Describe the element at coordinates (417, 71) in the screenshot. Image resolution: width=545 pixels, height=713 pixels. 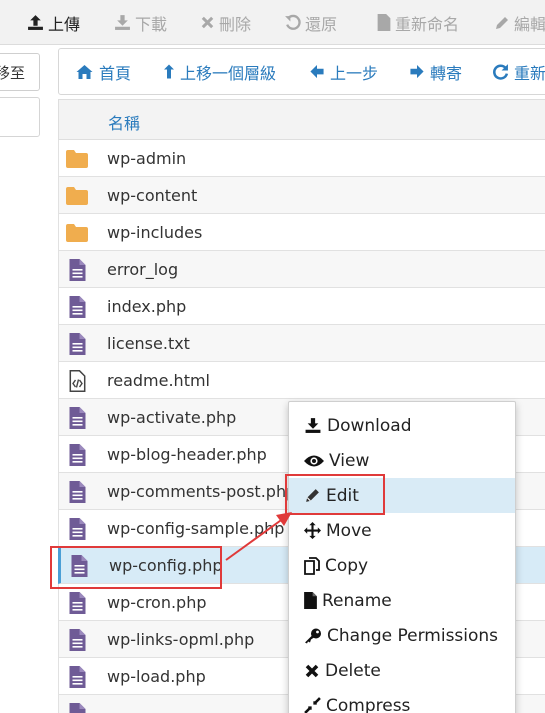
I see `arrow-right-icon` at that location.